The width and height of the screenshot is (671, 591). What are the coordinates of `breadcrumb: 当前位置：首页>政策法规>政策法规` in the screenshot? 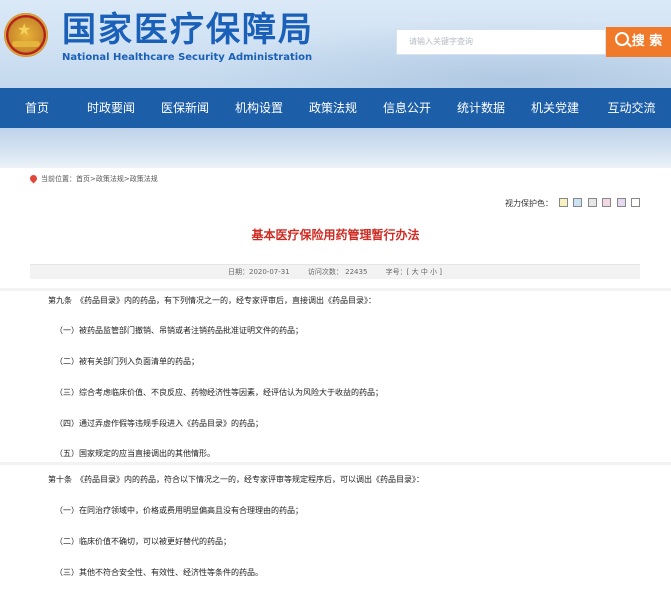 It's located at (93, 178).